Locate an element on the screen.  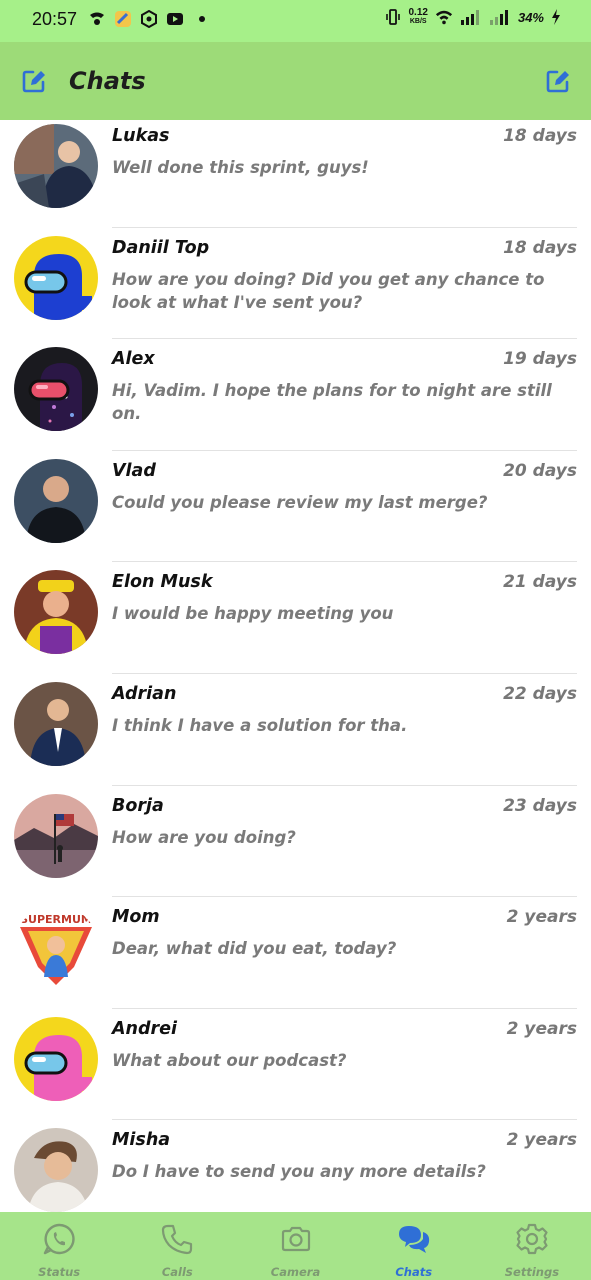
nav-label: Settings is located at coordinates (532, 1272).